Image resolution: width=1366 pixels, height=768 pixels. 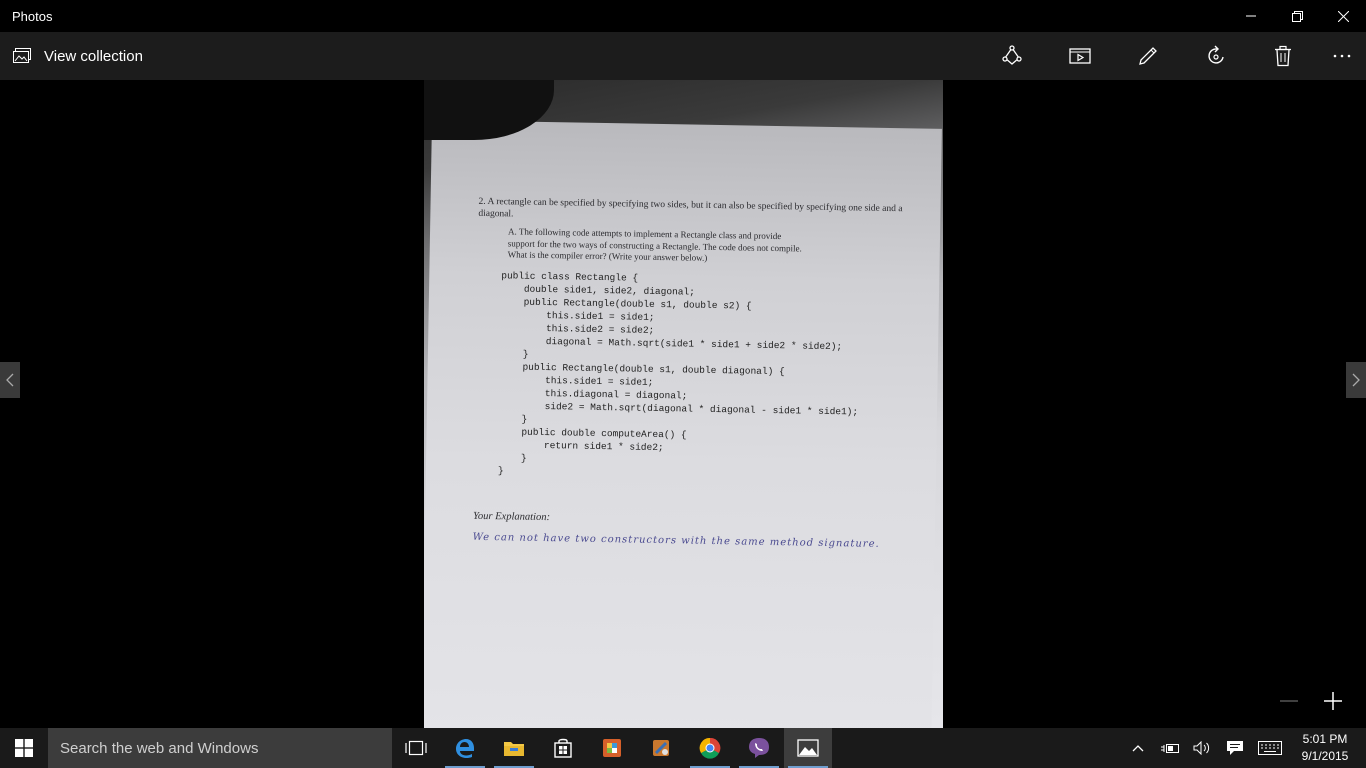 I want to click on minus-icon, so click(x=1289, y=701).